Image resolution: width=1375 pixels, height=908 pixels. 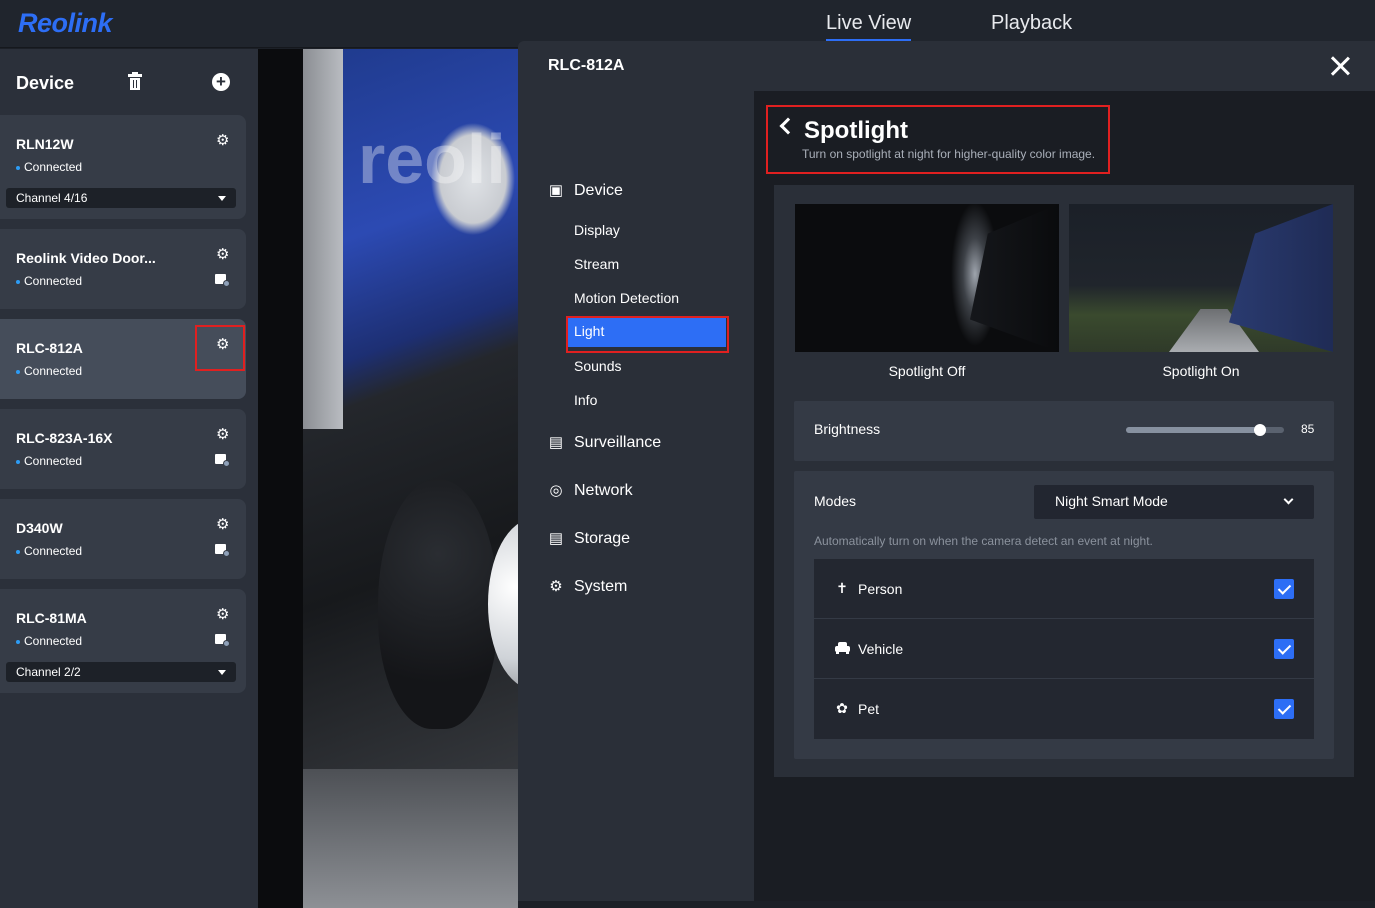 What do you see at coordinates (39, 528) in the screenshot?
I see `device-name: D340W` at bounding box center [39, 528].